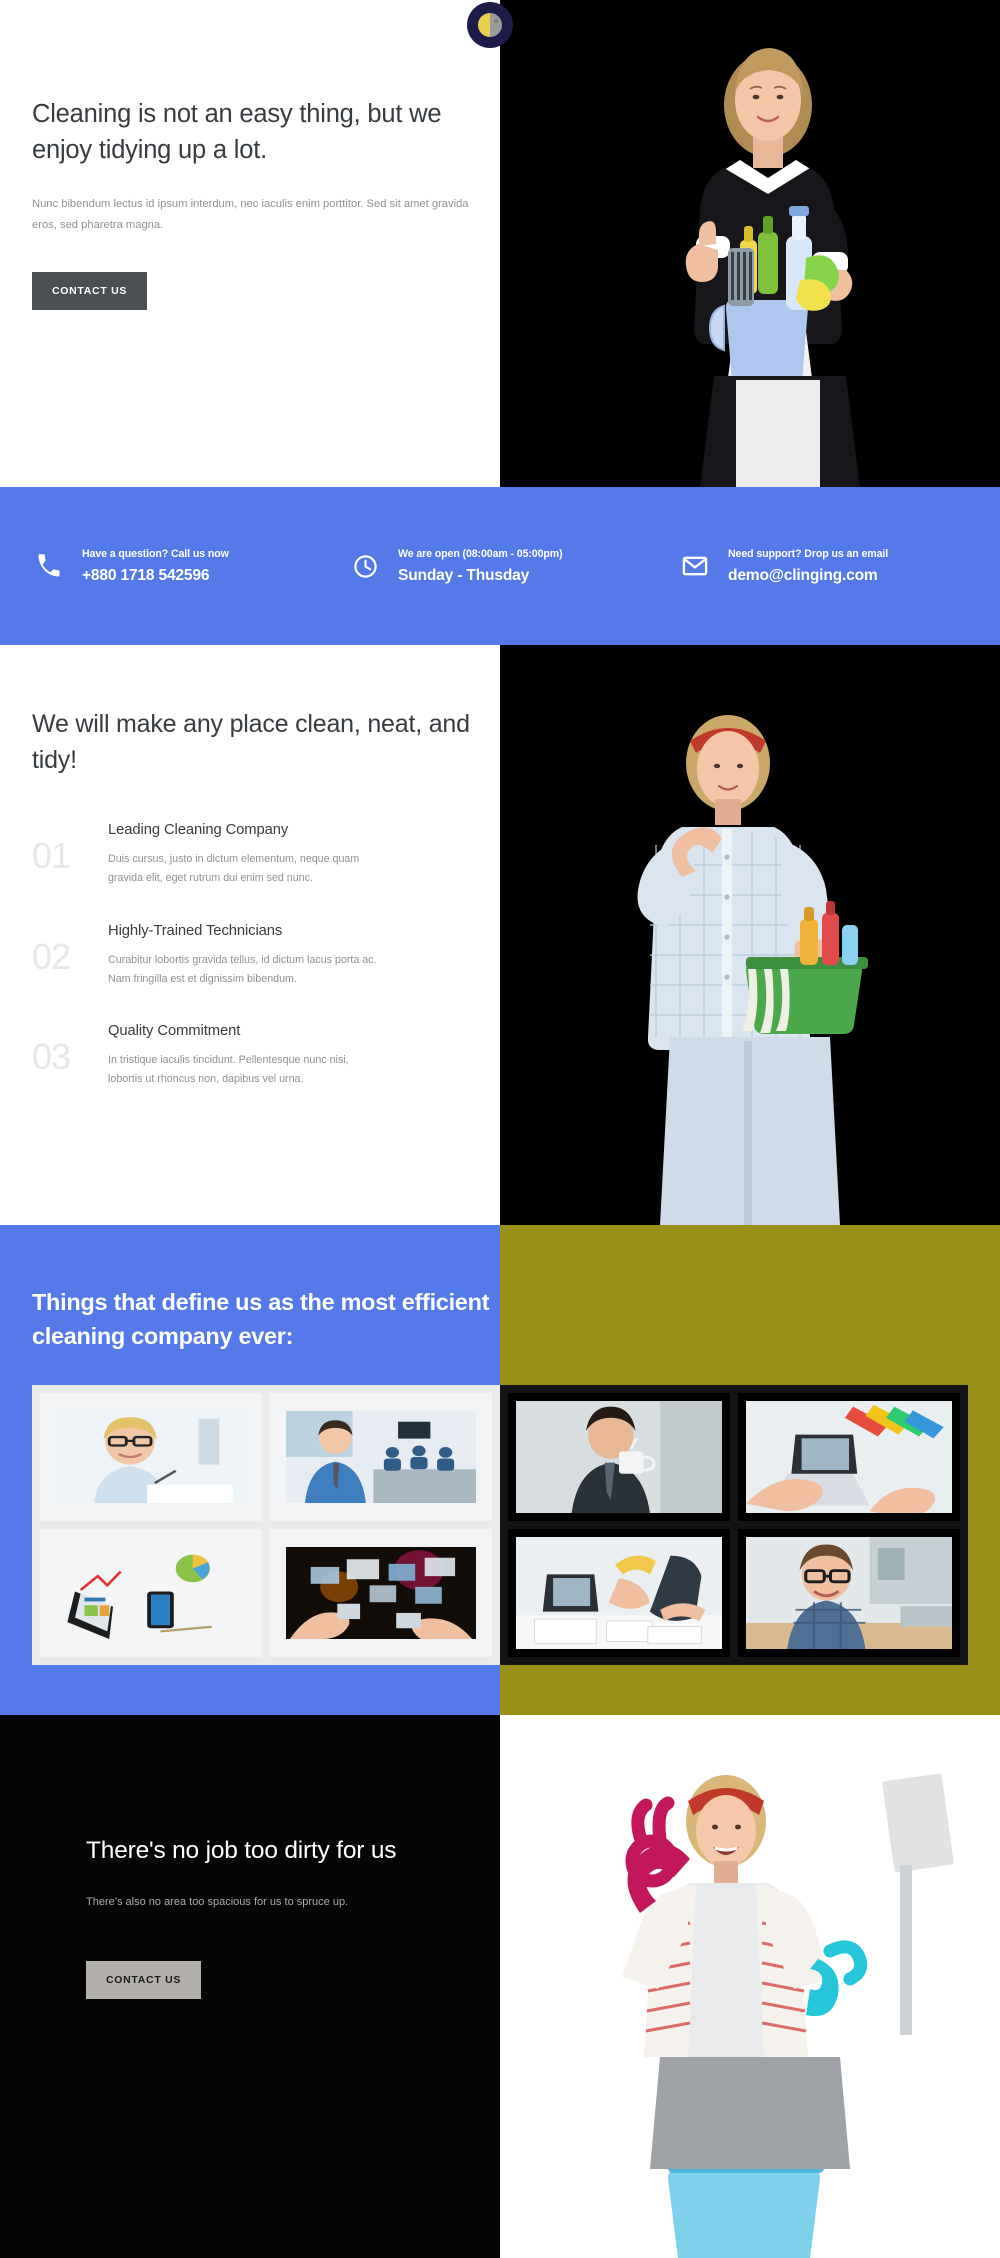  I want to click on info-value-hours: Sunday - Thusday, so click(464, 575).